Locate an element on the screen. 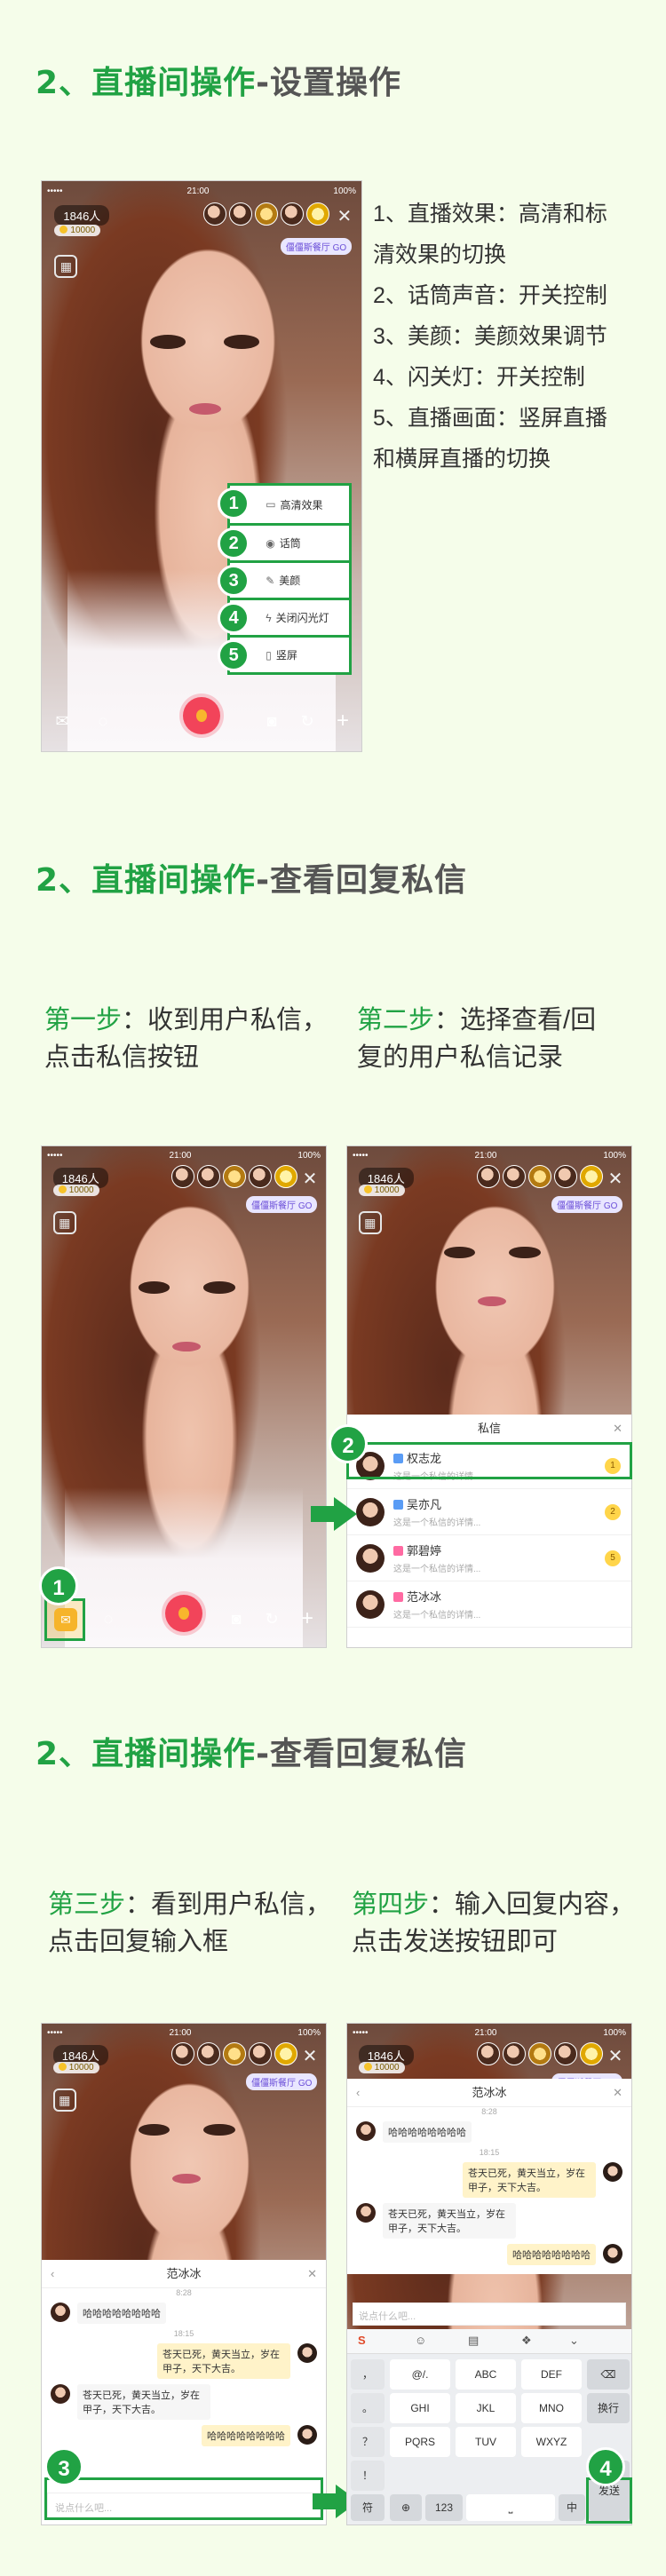 This screenshot has height=2576, width=666. message-icon: ✉ is located at coordinates (65, 1620).